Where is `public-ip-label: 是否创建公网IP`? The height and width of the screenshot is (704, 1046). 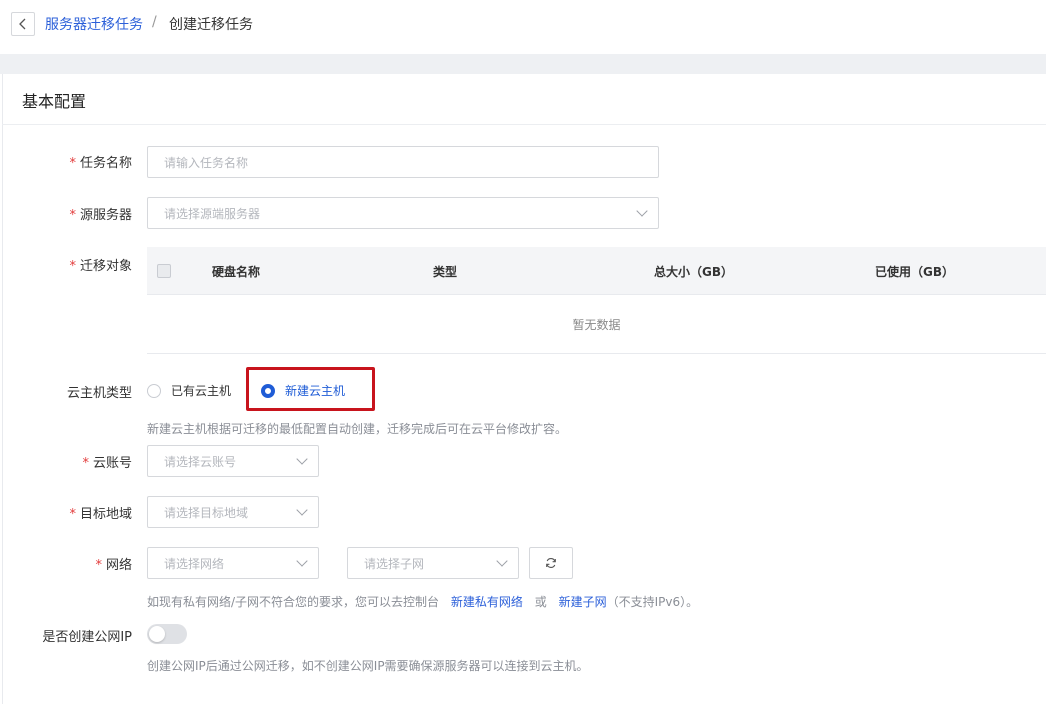 public-ip-label: 是否创建公网IP is located at coordinates (87, 637).